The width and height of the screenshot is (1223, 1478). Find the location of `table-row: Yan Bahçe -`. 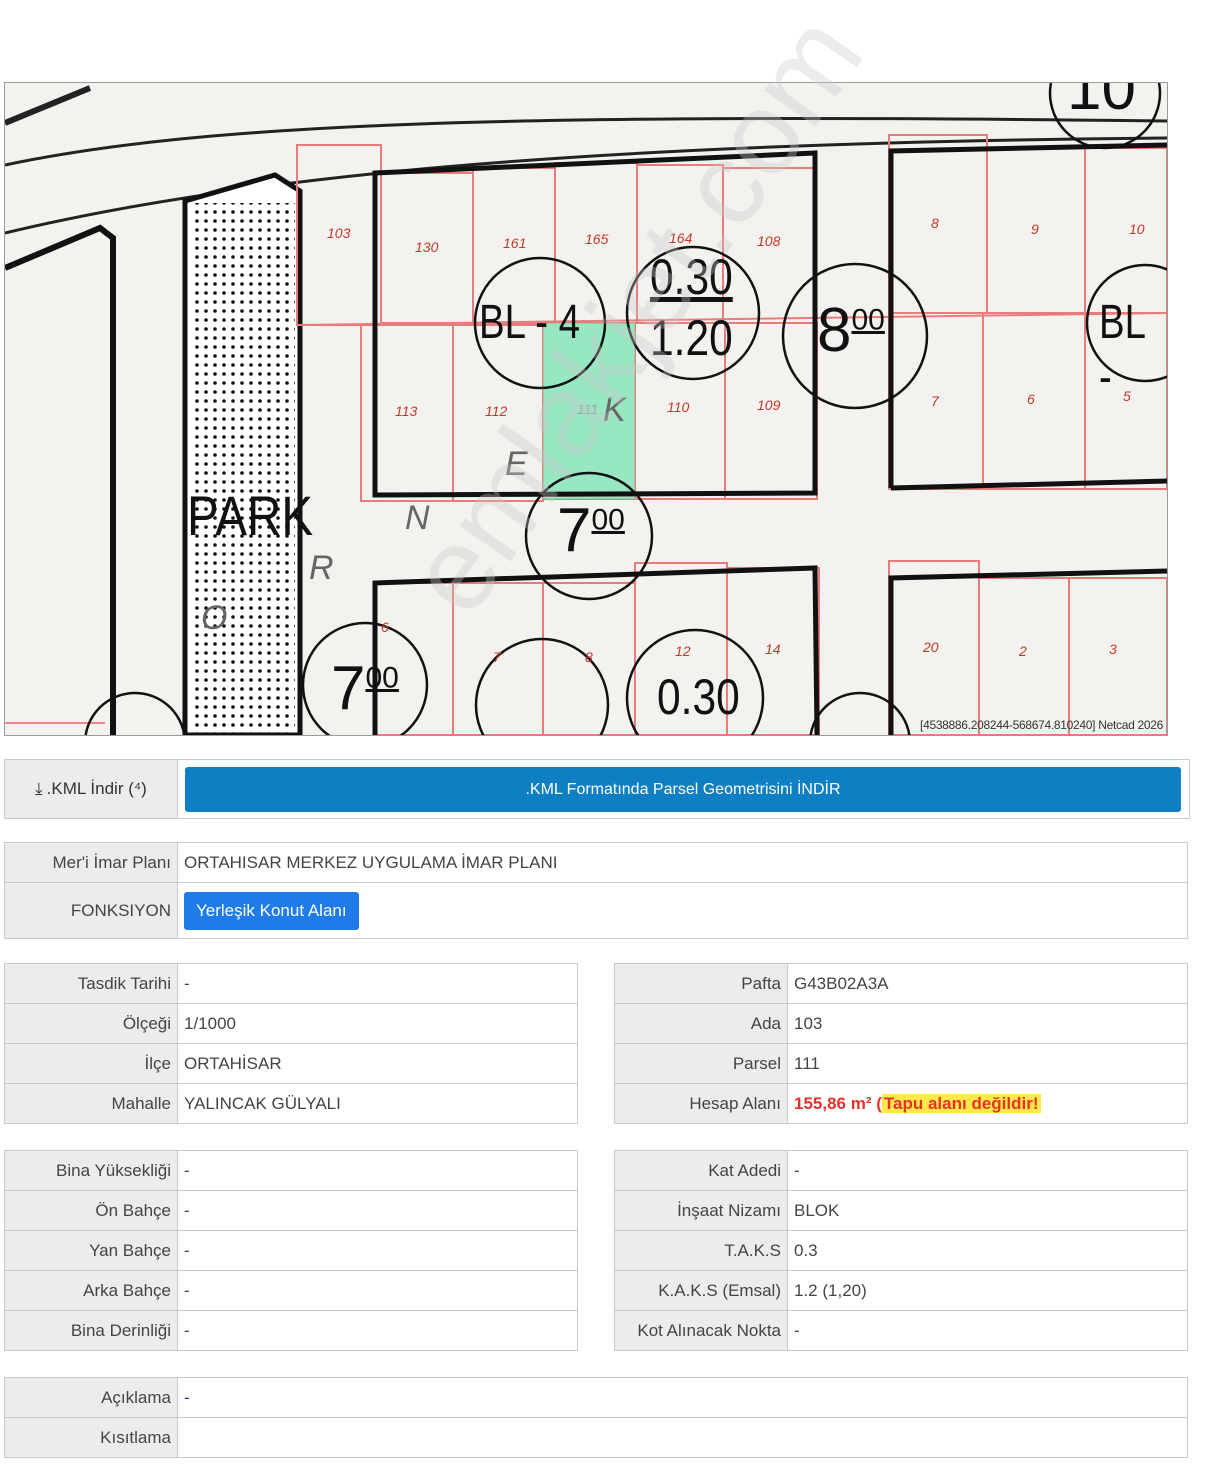

table-row: Yan Bahçe - is located at coordinates (291, 1250).